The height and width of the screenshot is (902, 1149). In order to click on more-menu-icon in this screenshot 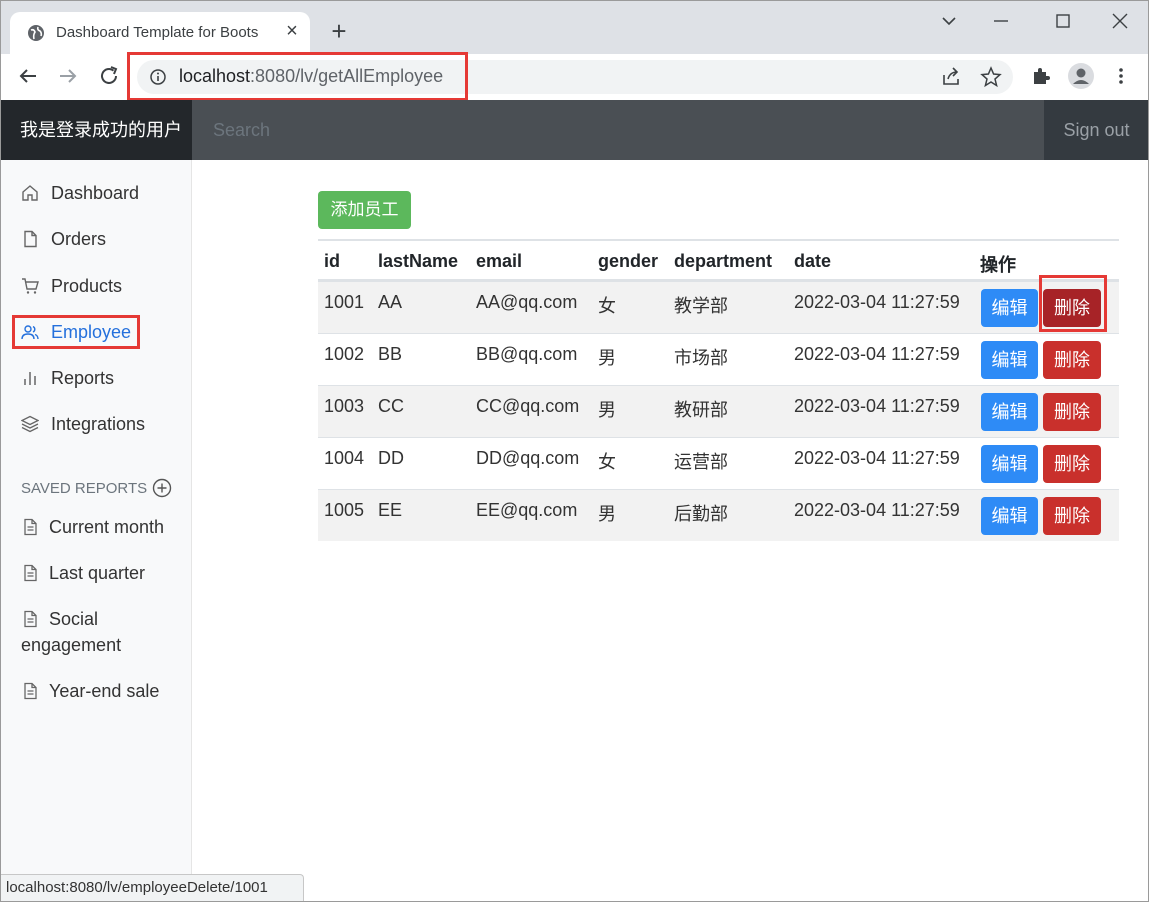, I will do `click(1121, 76)`.